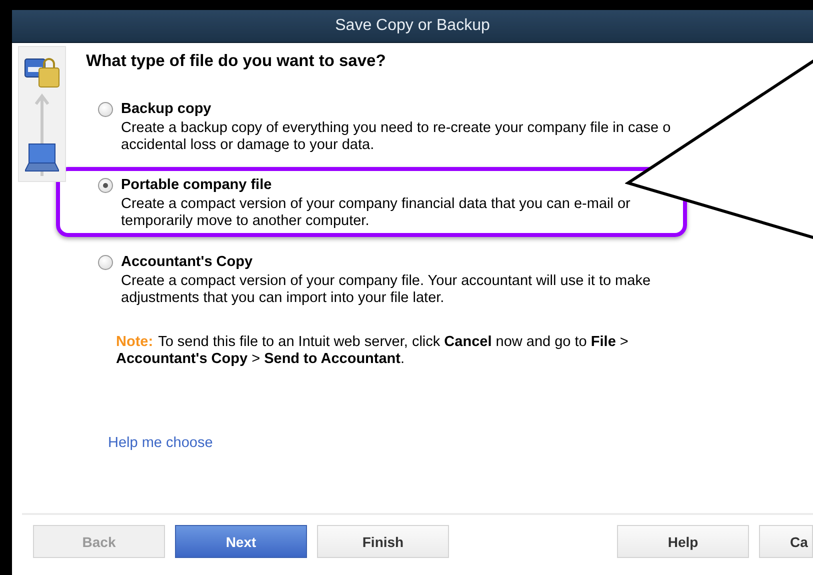 Image resolution: width=813 pixels, height=575 pixels. What do you see at coordinates (42, 72) in the screenshot?
I see `computer-lock-icon` at bounding box center [42, 72].